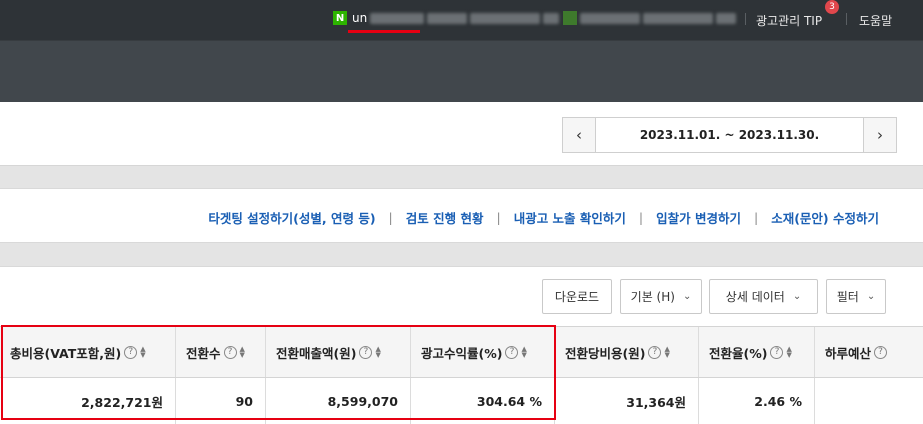 This screenshot has width=923, height=424. What do you see at coordinates (483, 401) in the screenshot?
I see `cell-roas: 304.64 %` at bounding box center [483, 401].